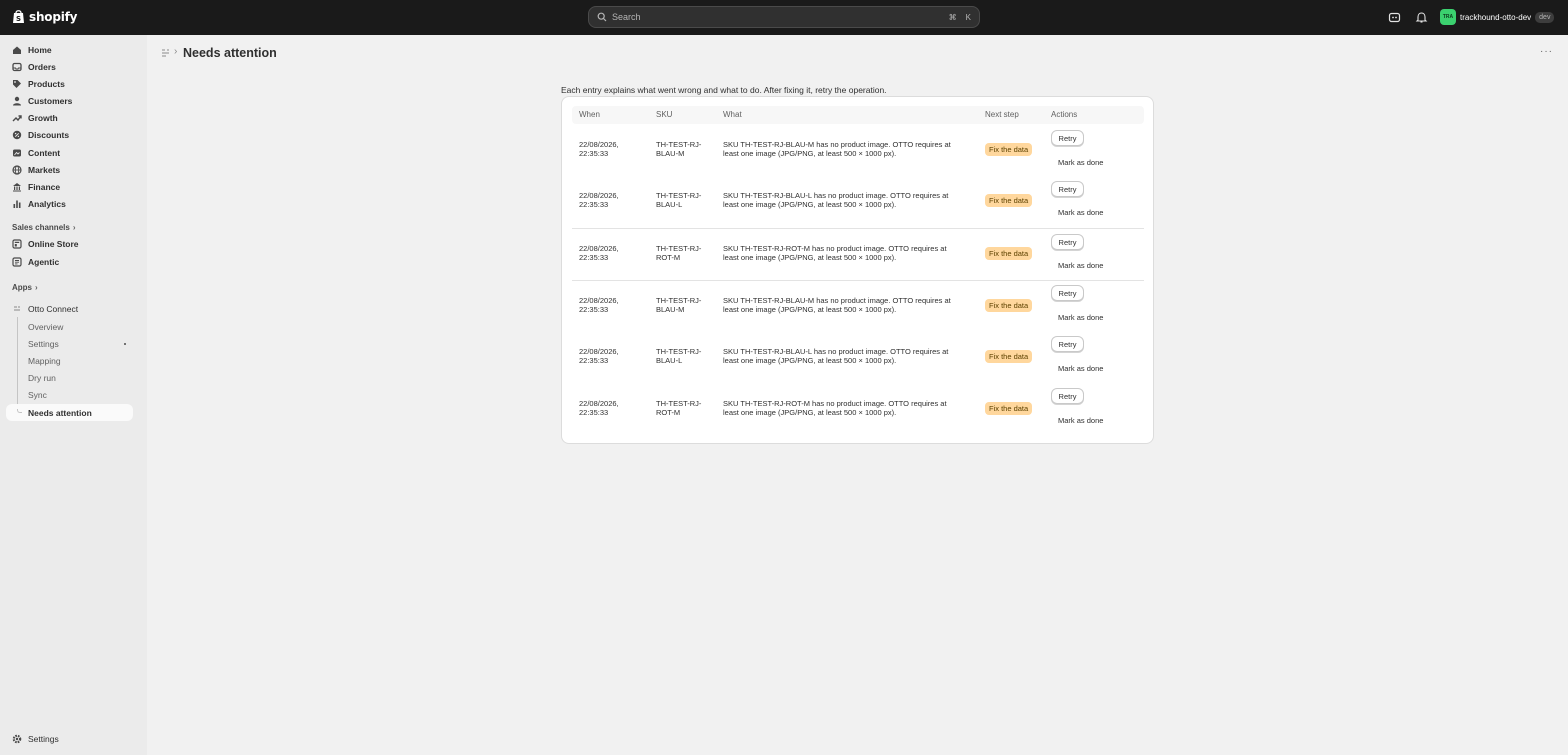  Describe the element at coordinates (69, 186) in the screenshot. I see `sidebar-item-finance: Finance` at that location.